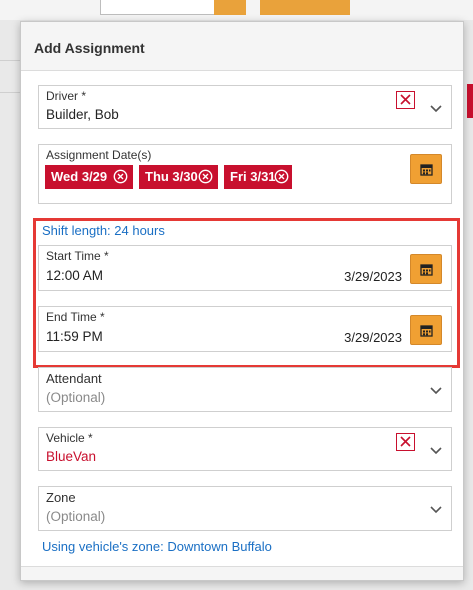 The height and width of the screenshot is (590, 473). Describe the element at coordinates (242, 46) in the screenshot. I see `modal-header: Add Assignment` at that location.